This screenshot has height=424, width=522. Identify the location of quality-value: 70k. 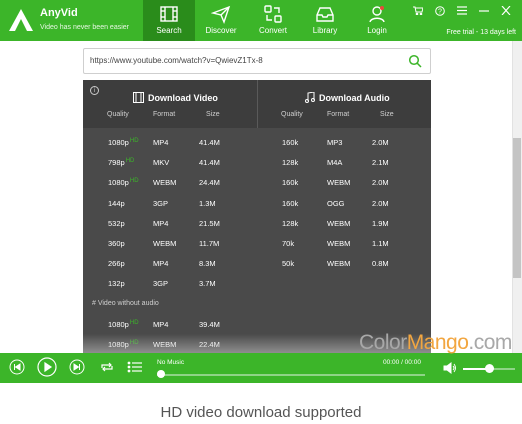
(288, 243).